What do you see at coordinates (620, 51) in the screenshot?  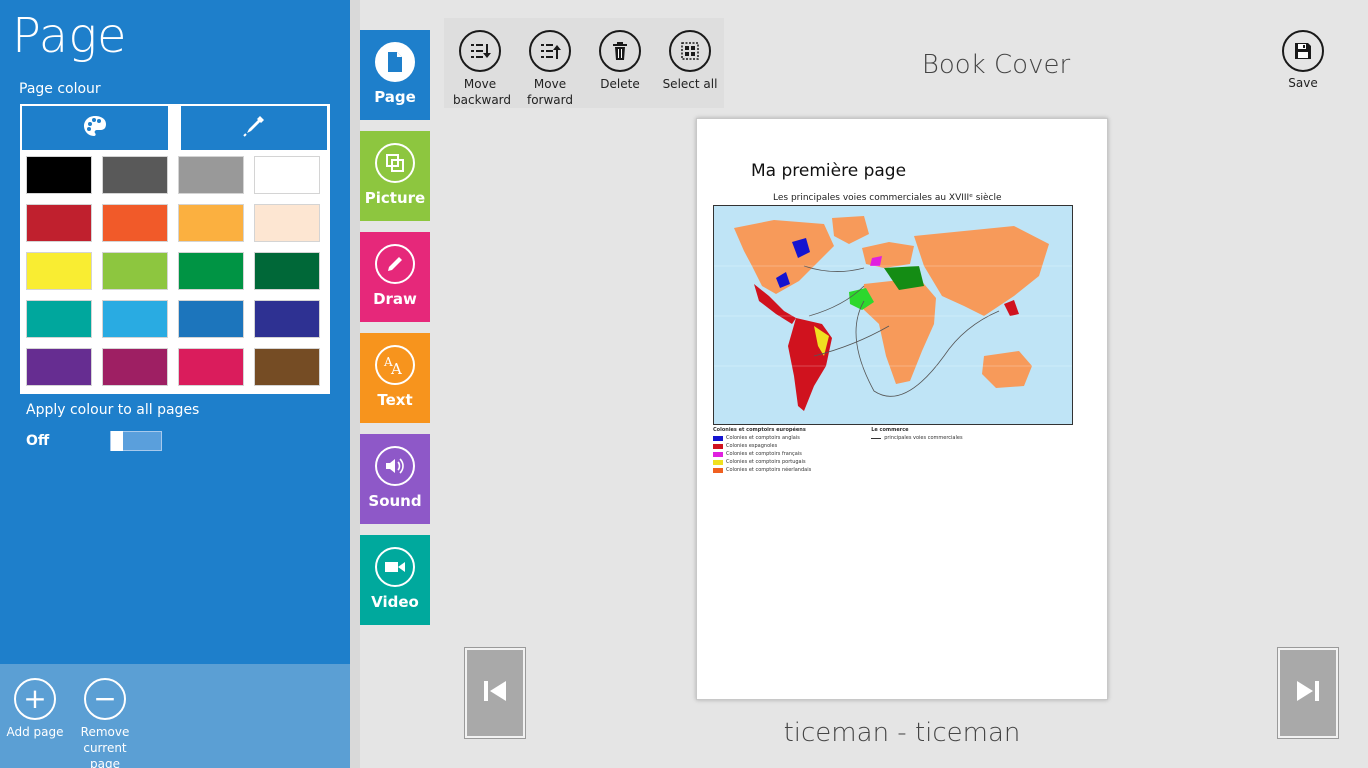 I see `trash-icon` at bounding box center [620, 51].